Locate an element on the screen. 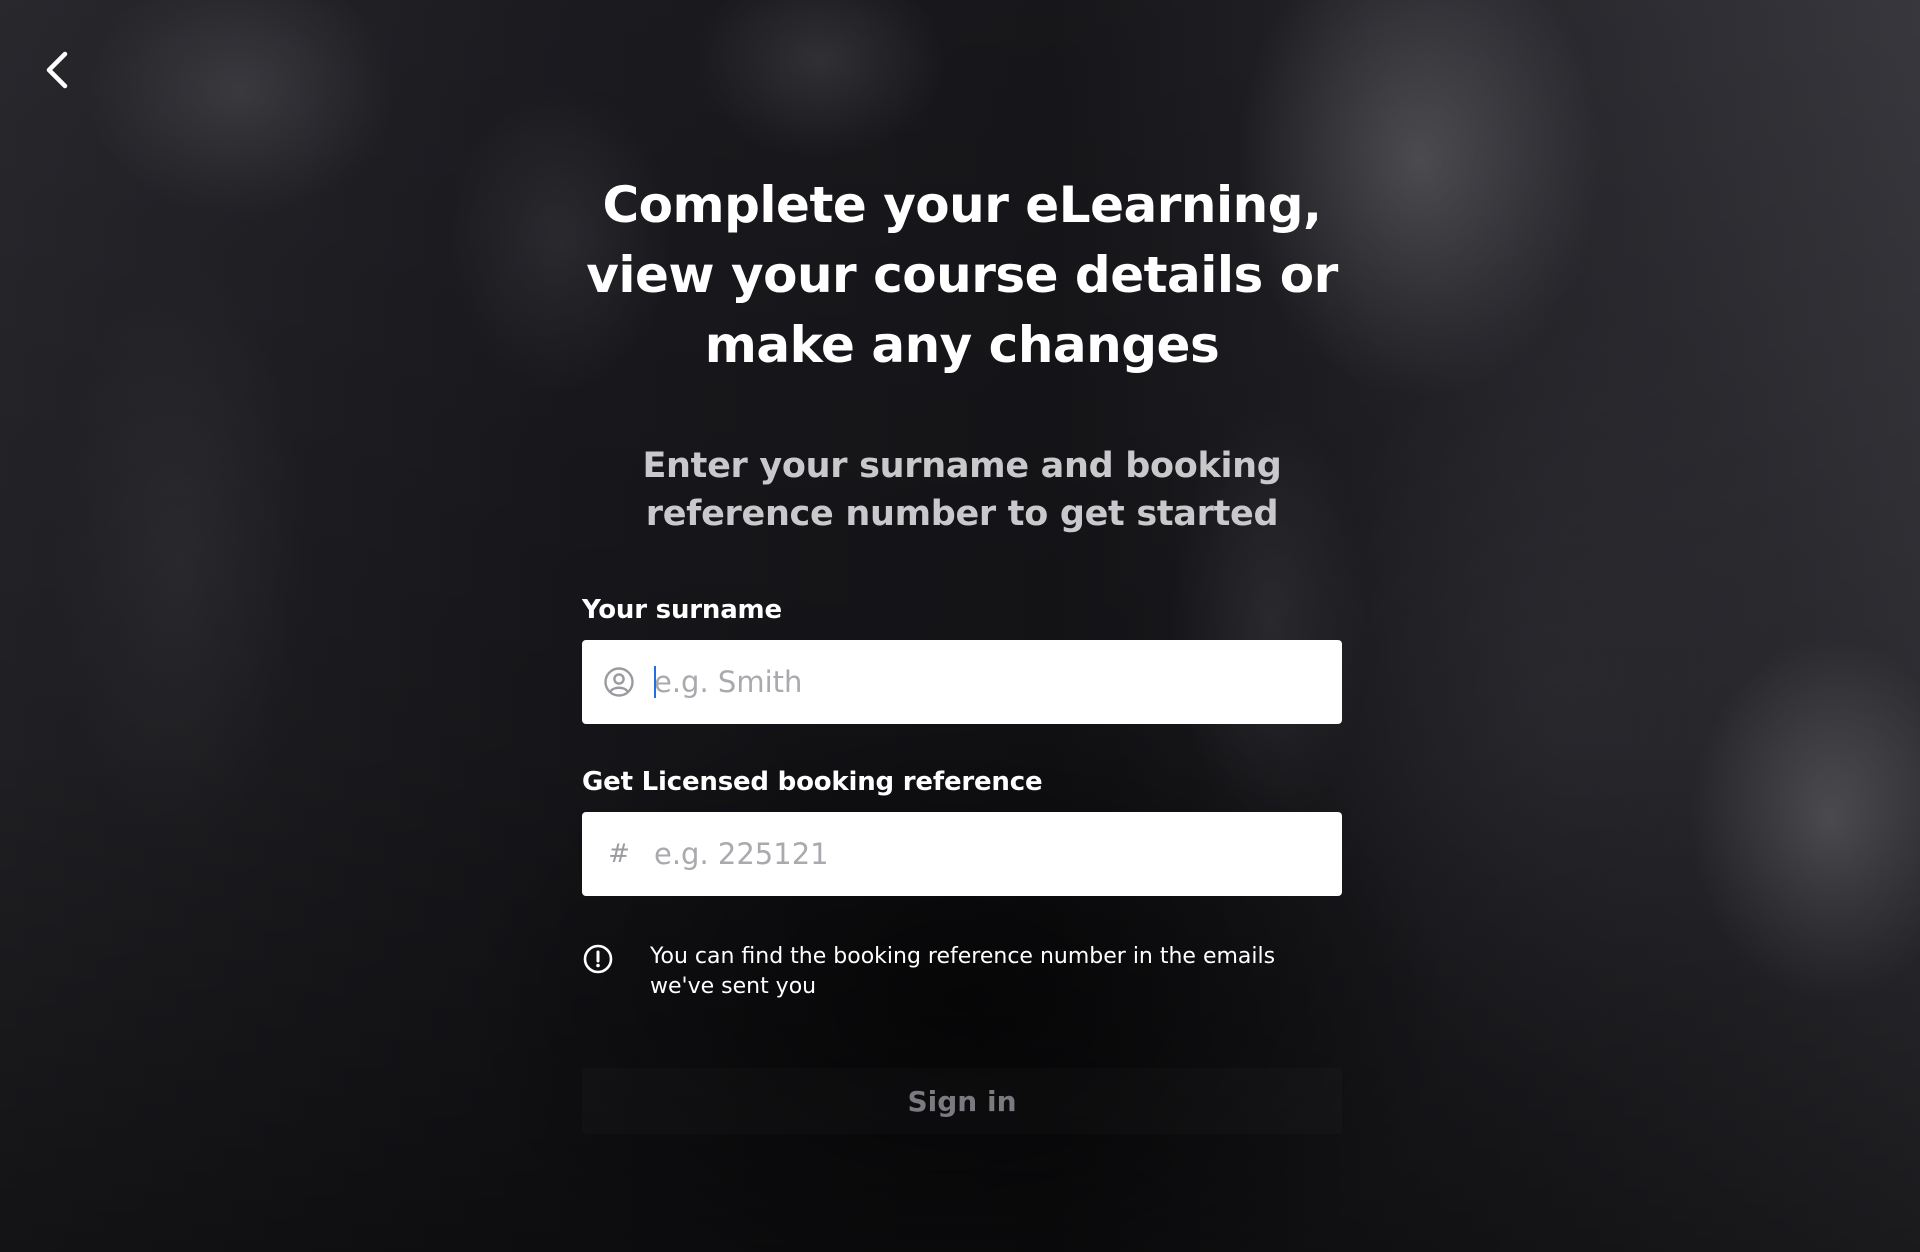  back-button is located at coordinates (56, 70).